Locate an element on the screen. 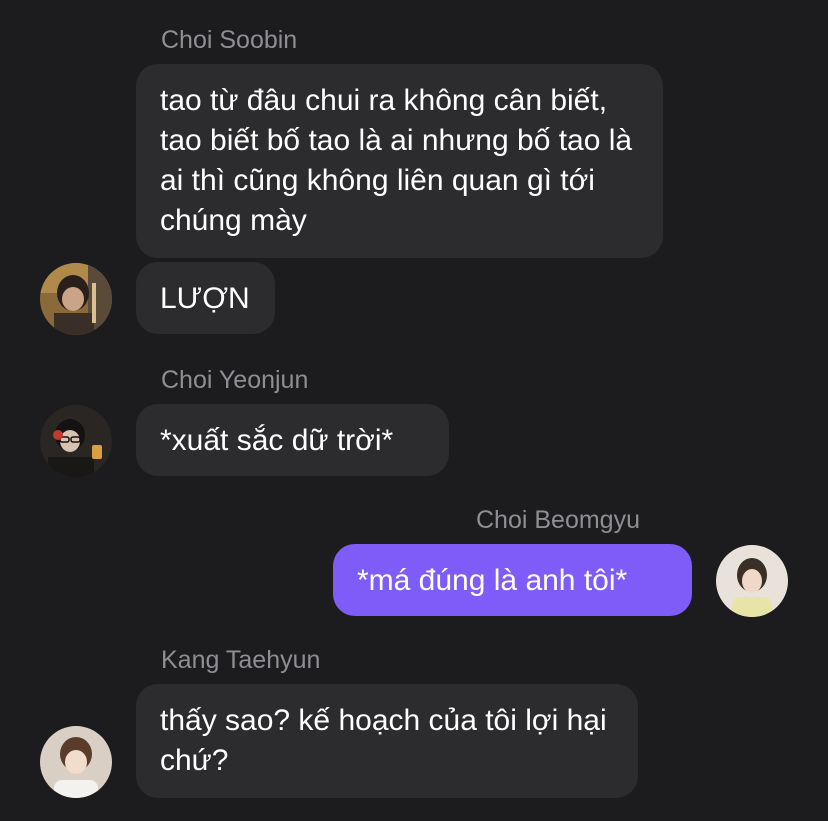  message-bubble: *xuất sắc dữ trời* is located at coordinates (292, 440).